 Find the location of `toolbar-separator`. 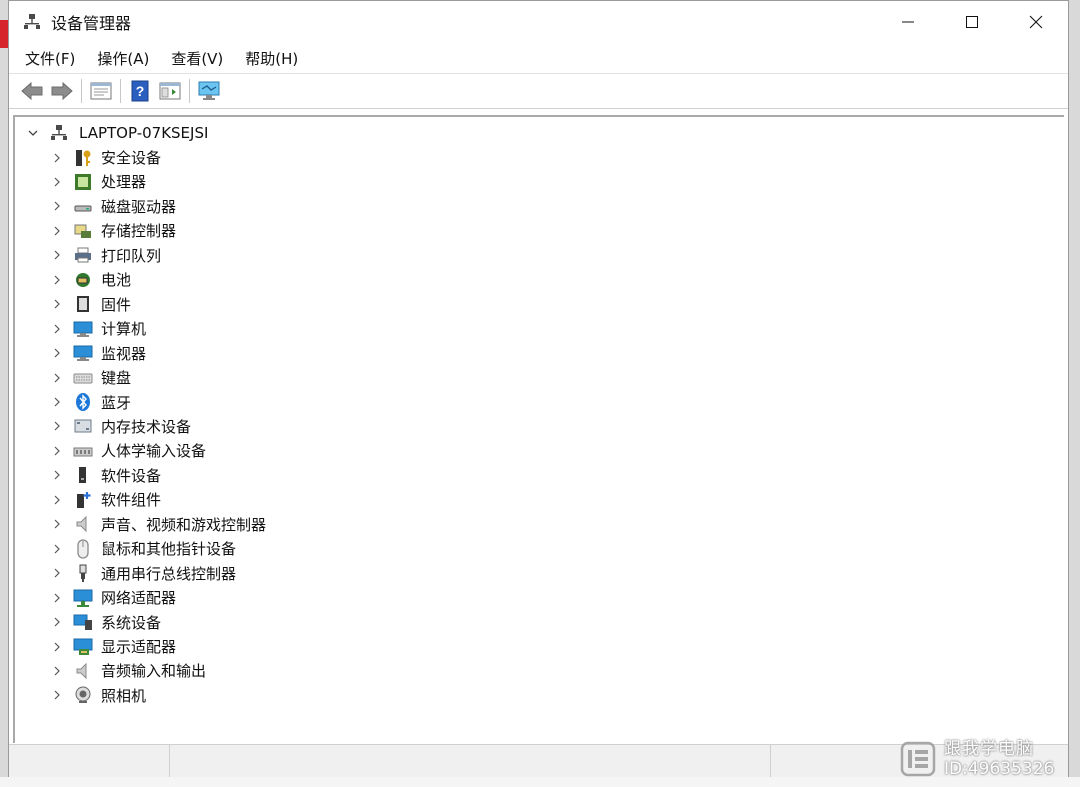

toolbar-separator is located at coordinates (189, 91).